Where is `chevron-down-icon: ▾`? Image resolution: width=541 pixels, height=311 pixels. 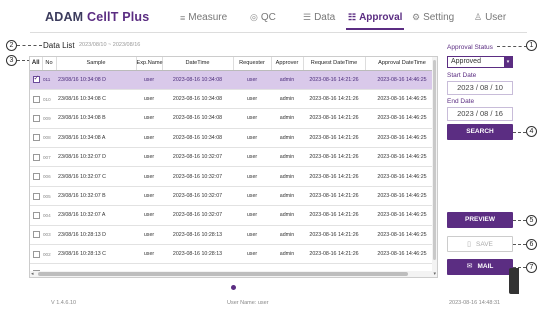 chevron-down-icon: ▾ is located at coordinates (508, 62).